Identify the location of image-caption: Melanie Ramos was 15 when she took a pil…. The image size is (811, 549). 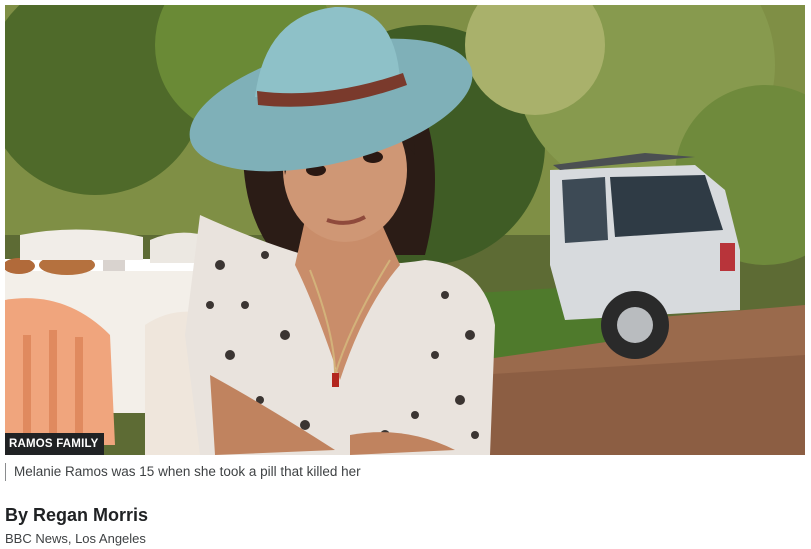
(183, 472).